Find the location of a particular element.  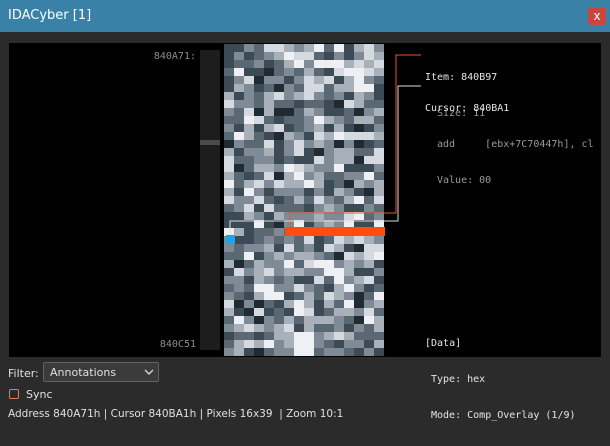

filter-dropdown: Annotations is located at coordinates (101, 372).